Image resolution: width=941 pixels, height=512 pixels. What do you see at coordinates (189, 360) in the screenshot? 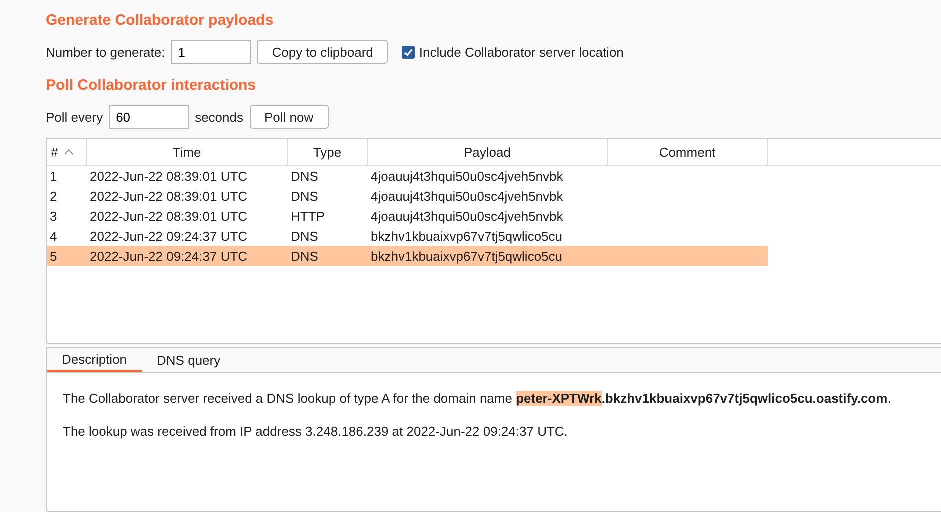
I see `tab: DNS query` at bounding box center [189, 360].